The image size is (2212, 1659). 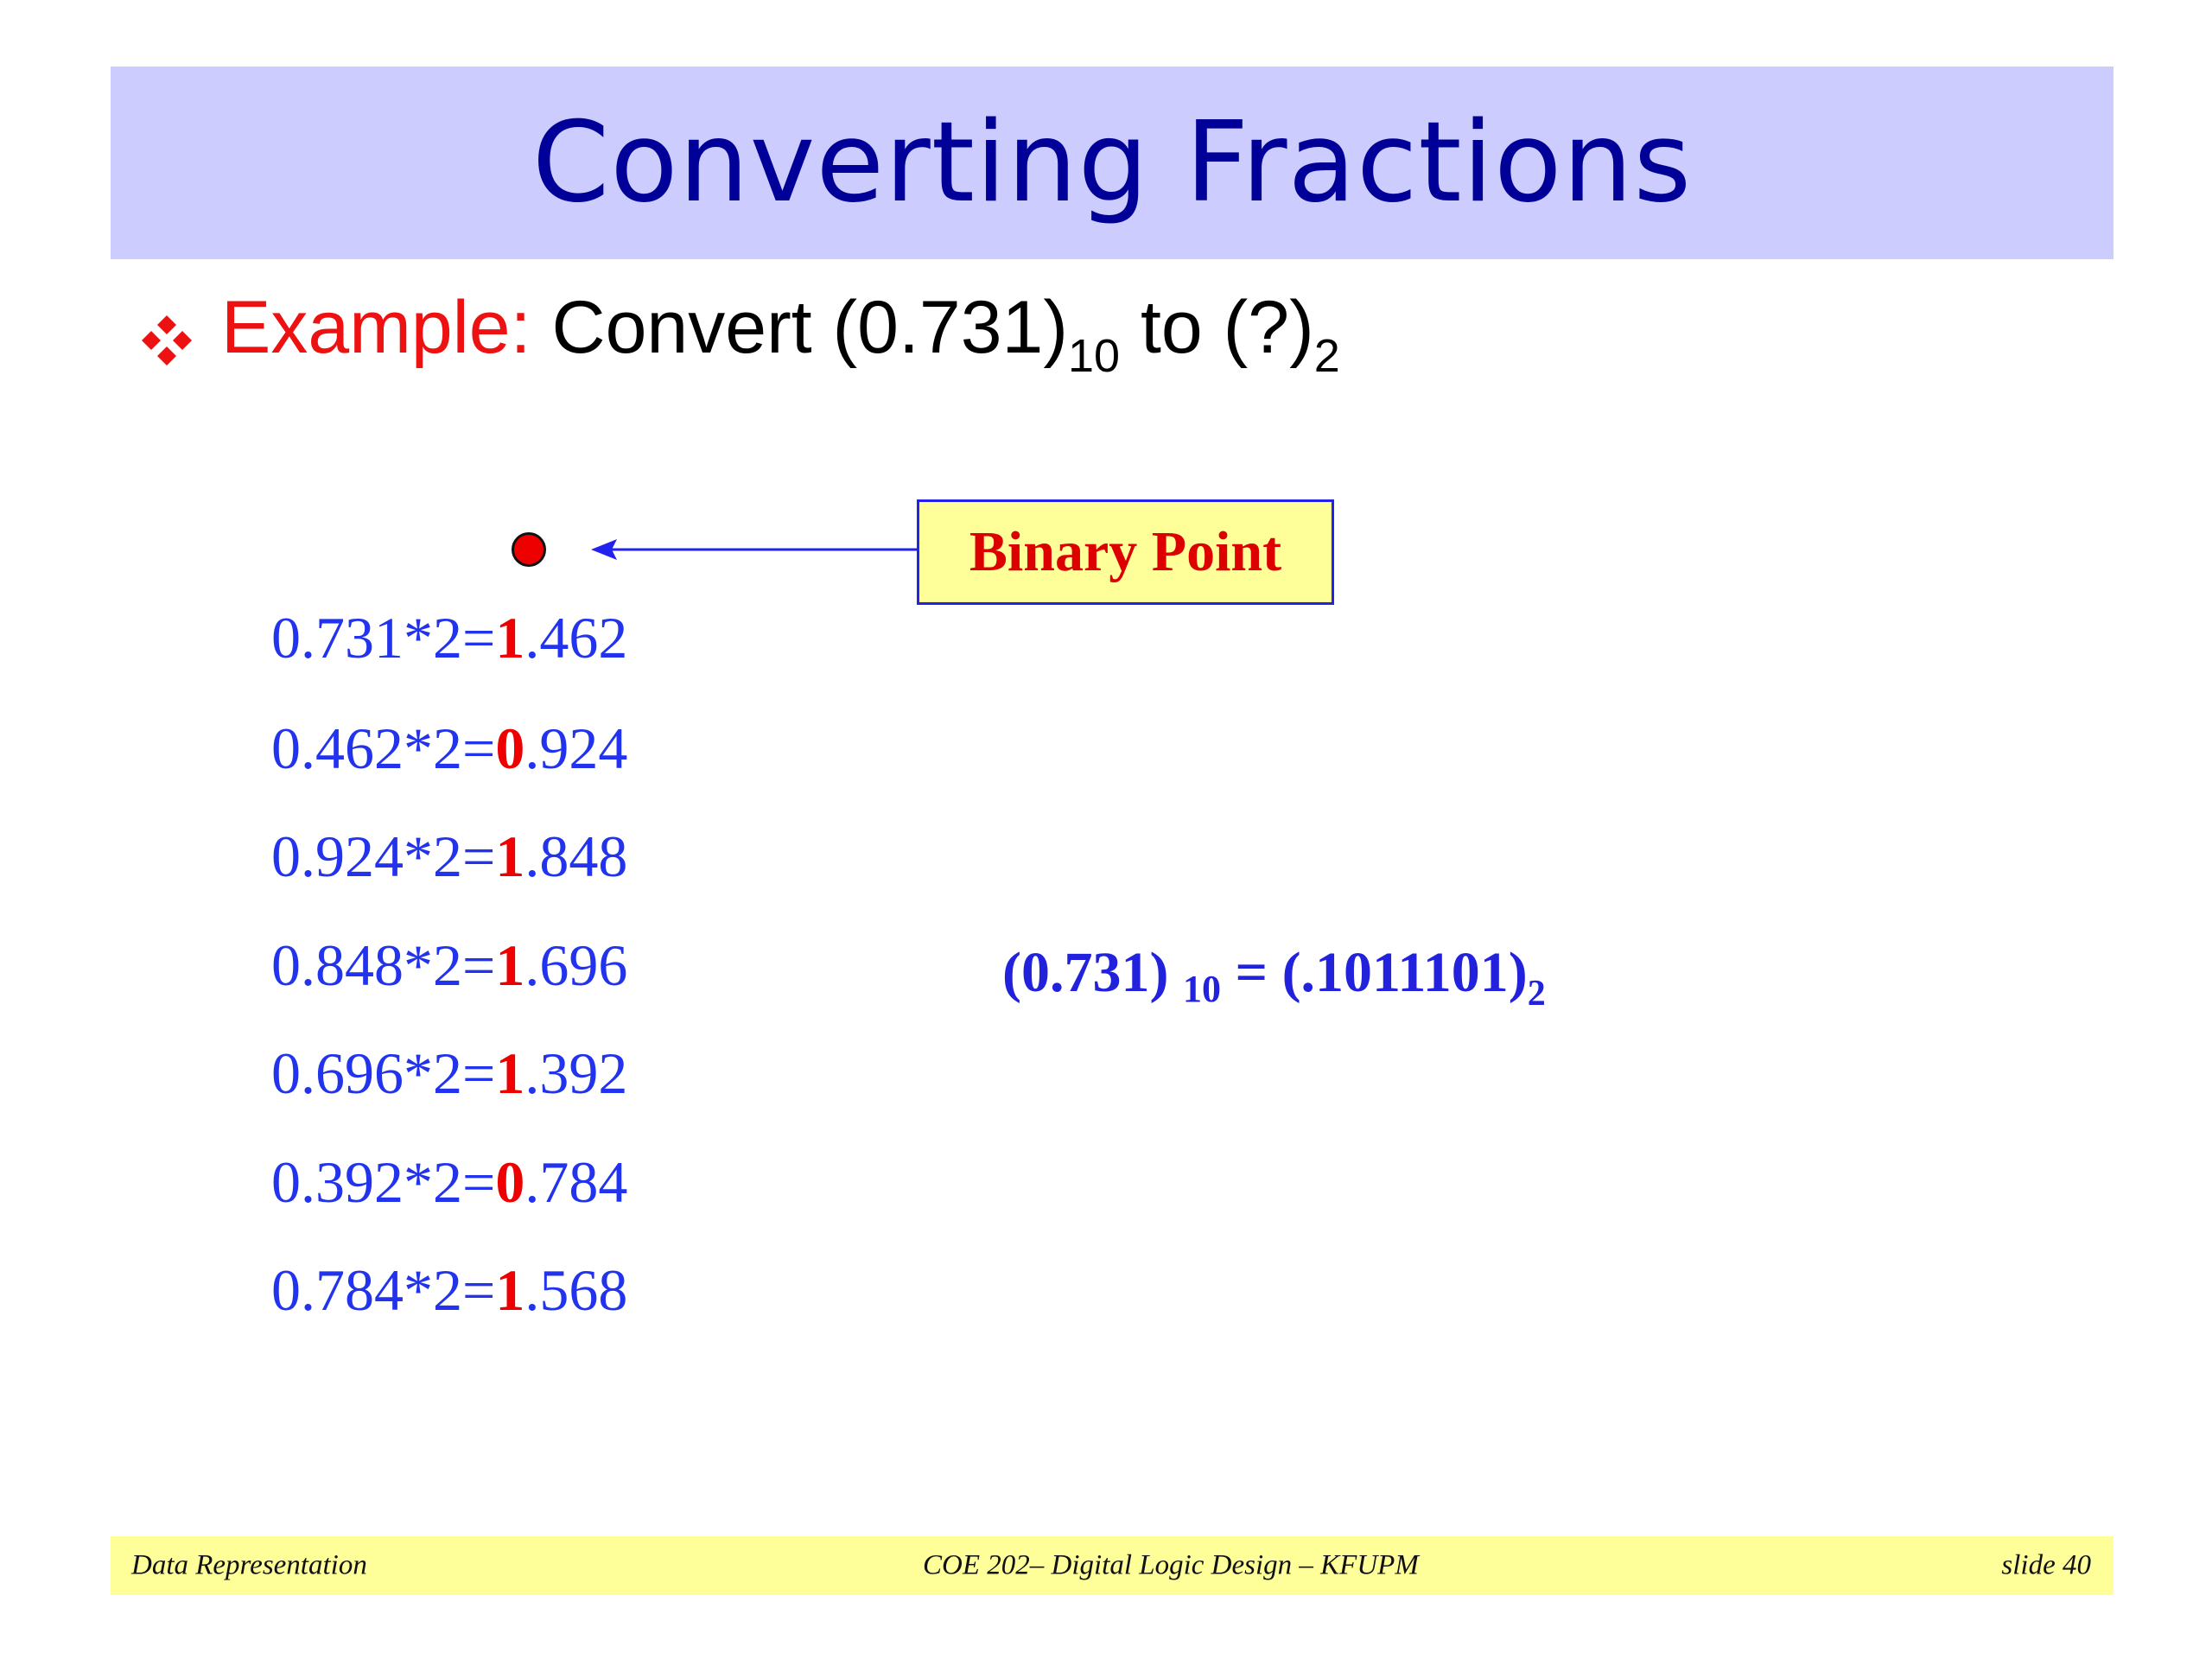 I want to click on result-equation: (0.731) 10 = (.1011101)2, so click(x=1274, y=977).